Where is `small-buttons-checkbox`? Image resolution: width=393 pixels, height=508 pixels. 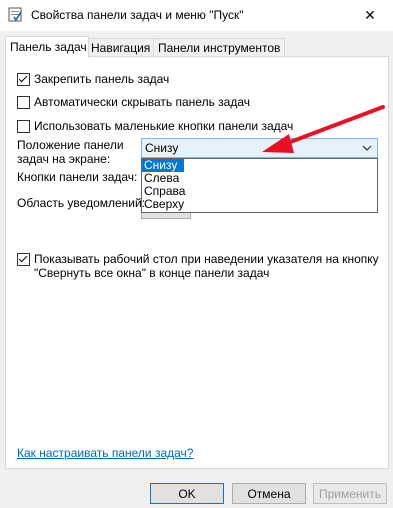 small-buttons-checkbox is located at coordinates (23, 126).